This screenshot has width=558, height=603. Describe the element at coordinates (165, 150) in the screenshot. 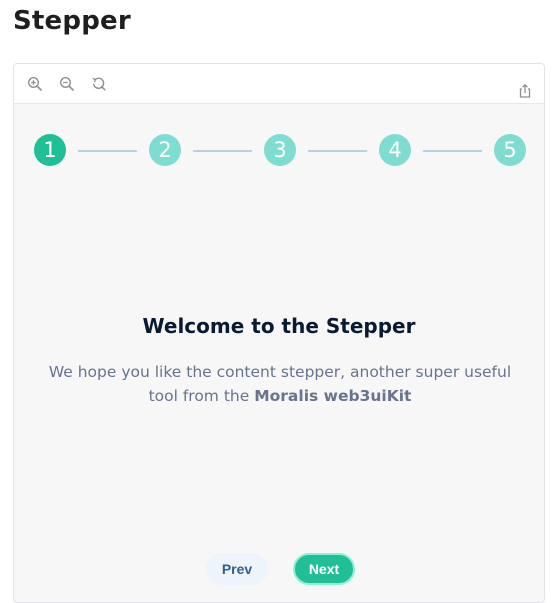

I see `step-2: 2` at that location.